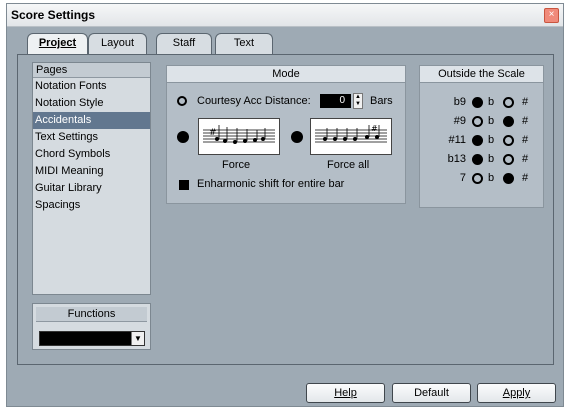 The height and width of the screenshot is (411, 567). Describe the element at coordinates (91, 154) in the screenshot. I see `page-item-chord-symbols: Chord Symbols` at that location.